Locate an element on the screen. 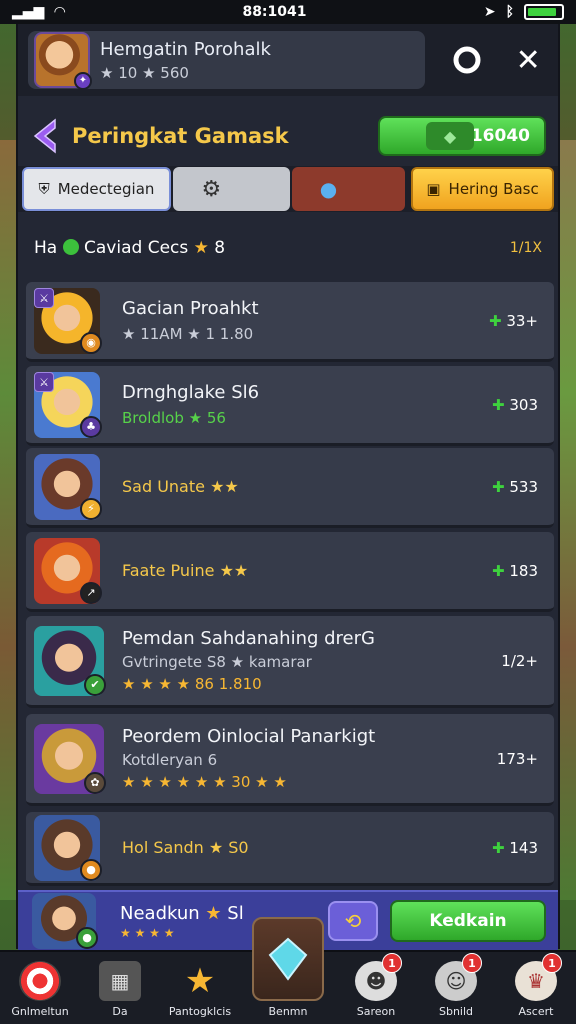  nav-item-2: ★ Pantogklcis is located at coordinates (200, 989).